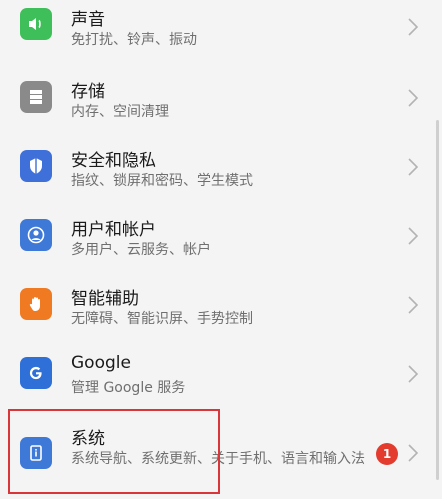 The height and width of the screenshot is (499, 442). Describe the element at coordinates (113, 161) in the screenshot. I see `item-title: 安全和隐私` at that location.